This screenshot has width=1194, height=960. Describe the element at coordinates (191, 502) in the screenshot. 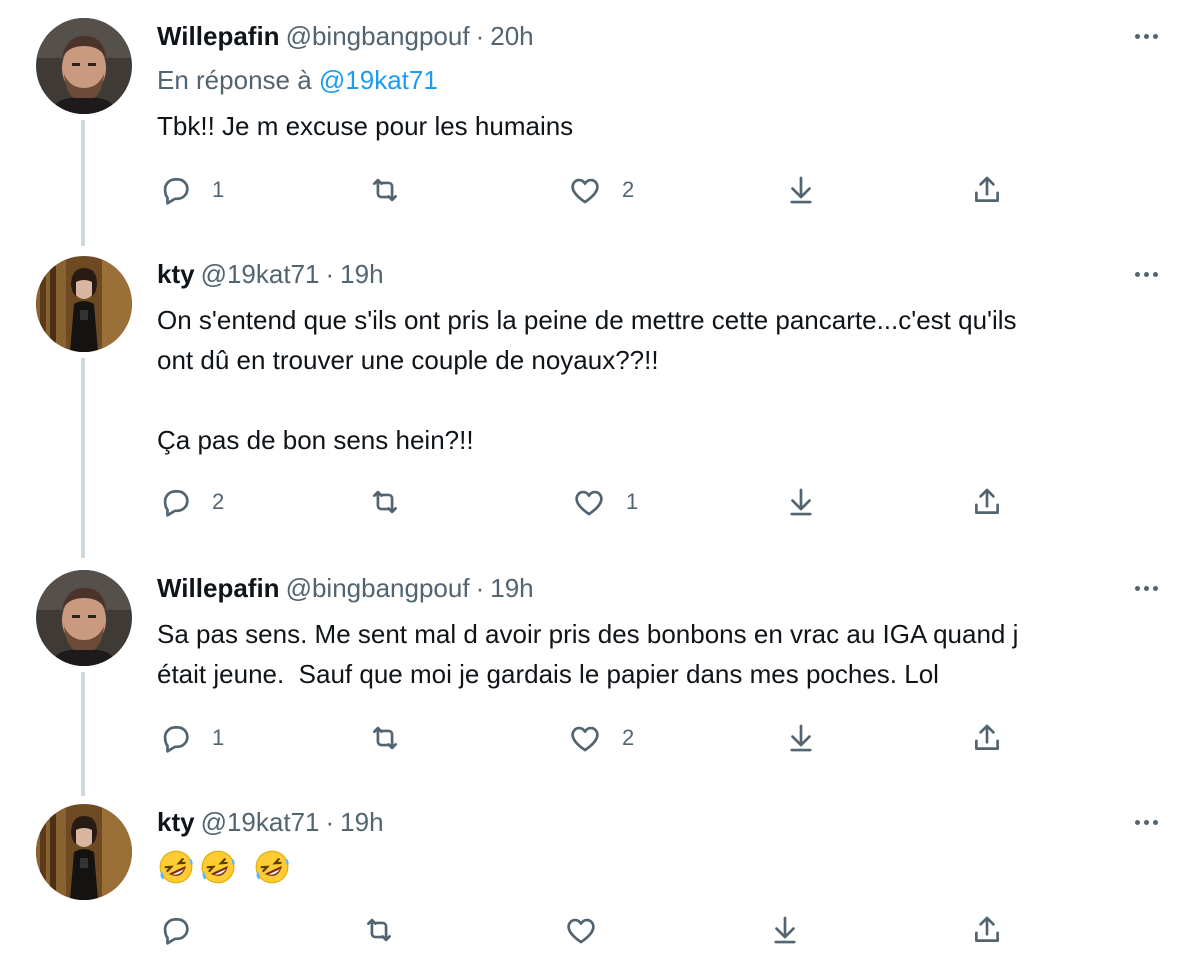

I see `reply-button: 2` at that location.